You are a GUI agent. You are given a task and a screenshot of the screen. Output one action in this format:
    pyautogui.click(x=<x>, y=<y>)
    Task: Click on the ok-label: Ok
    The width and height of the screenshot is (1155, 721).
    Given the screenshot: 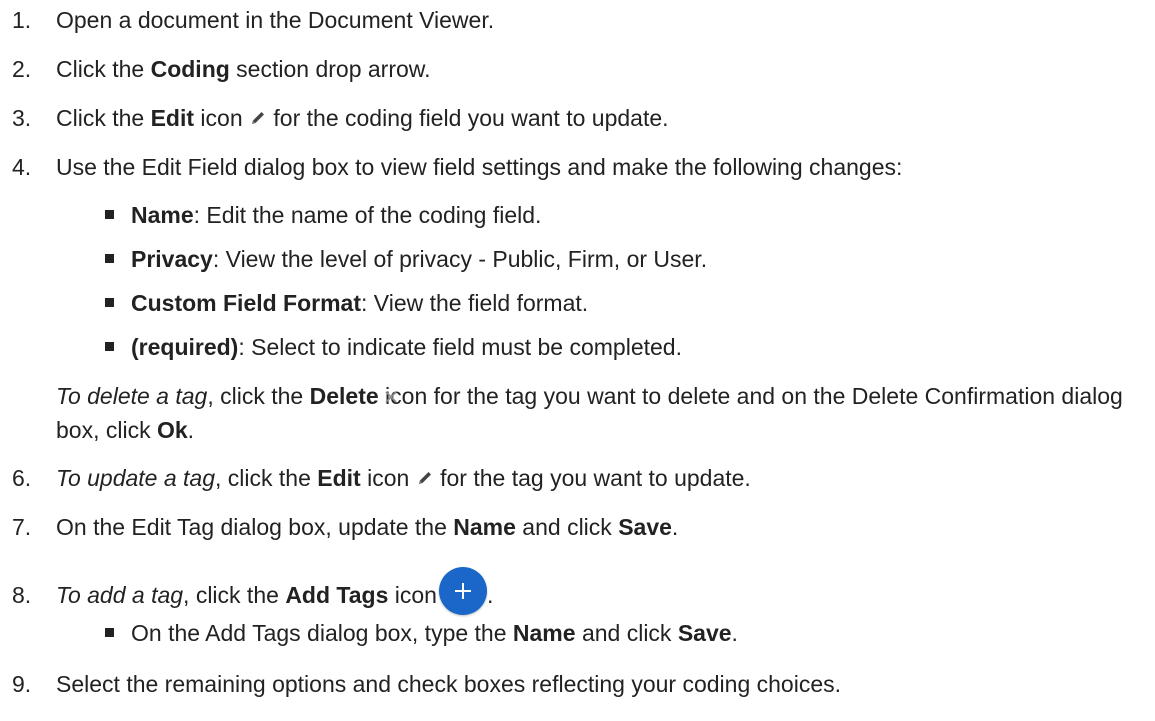 What is the action you would take?
    pyautogui.click(x=172, y=430)
    